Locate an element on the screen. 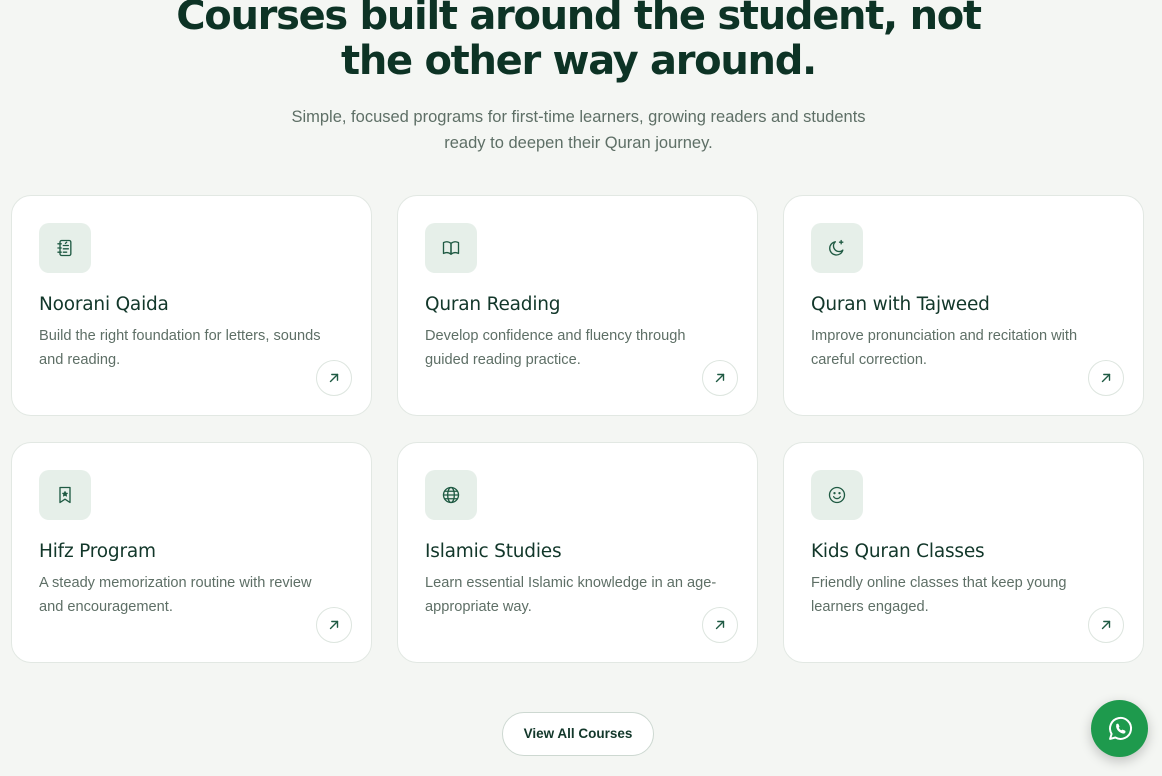 This screenshot has height=776, width=1162. course-description-line-2: careful correction. is located at coordinates (869, 359).